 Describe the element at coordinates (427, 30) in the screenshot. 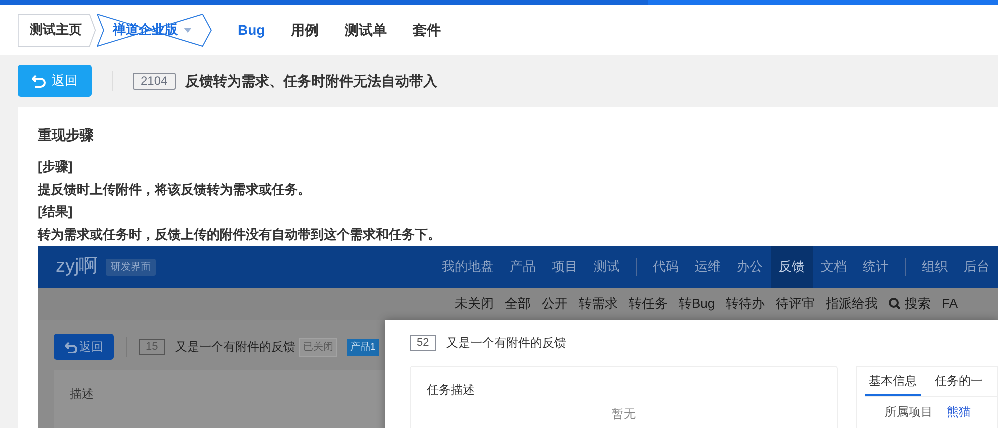

I see `nav-tab: 套件` at that location.